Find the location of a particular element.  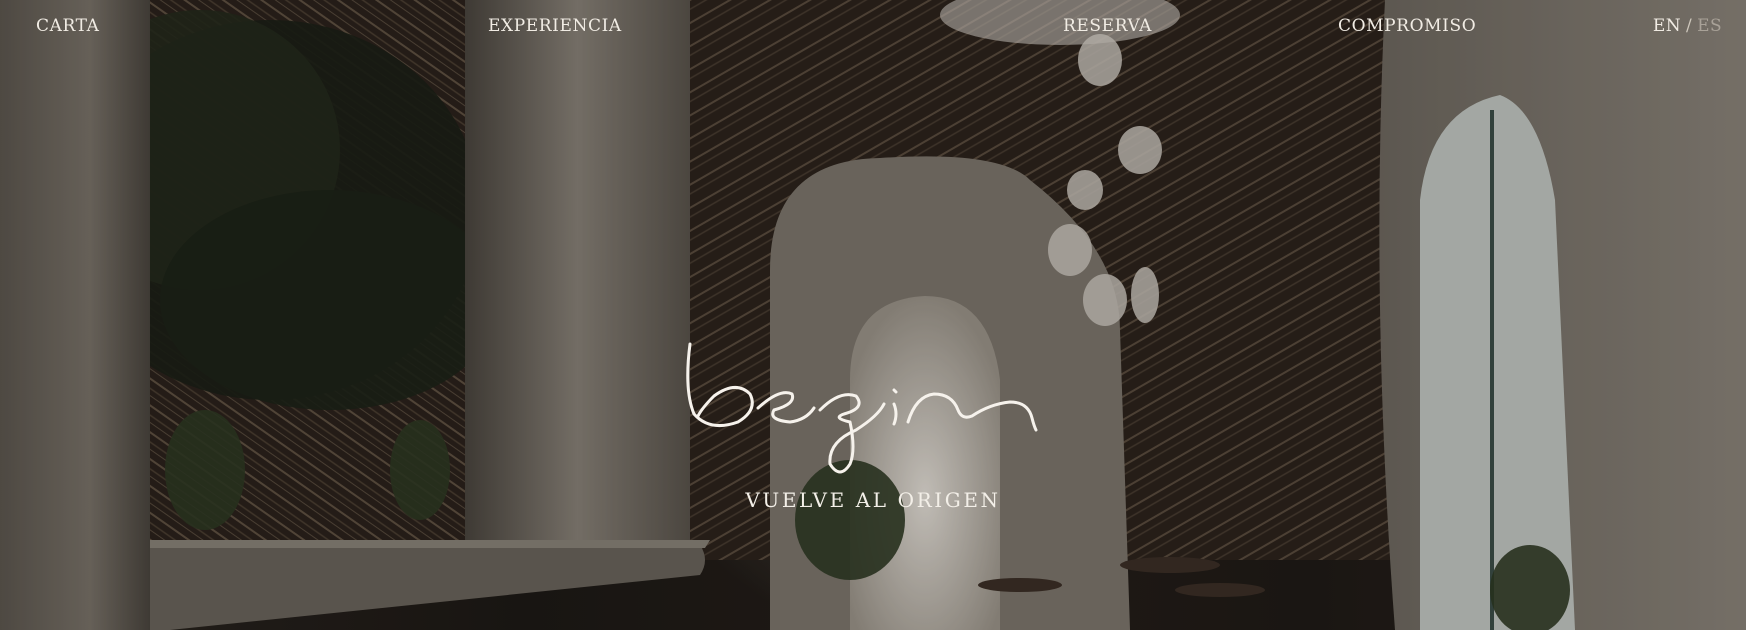

logo-begin-script is located at coordinates (862, 408).